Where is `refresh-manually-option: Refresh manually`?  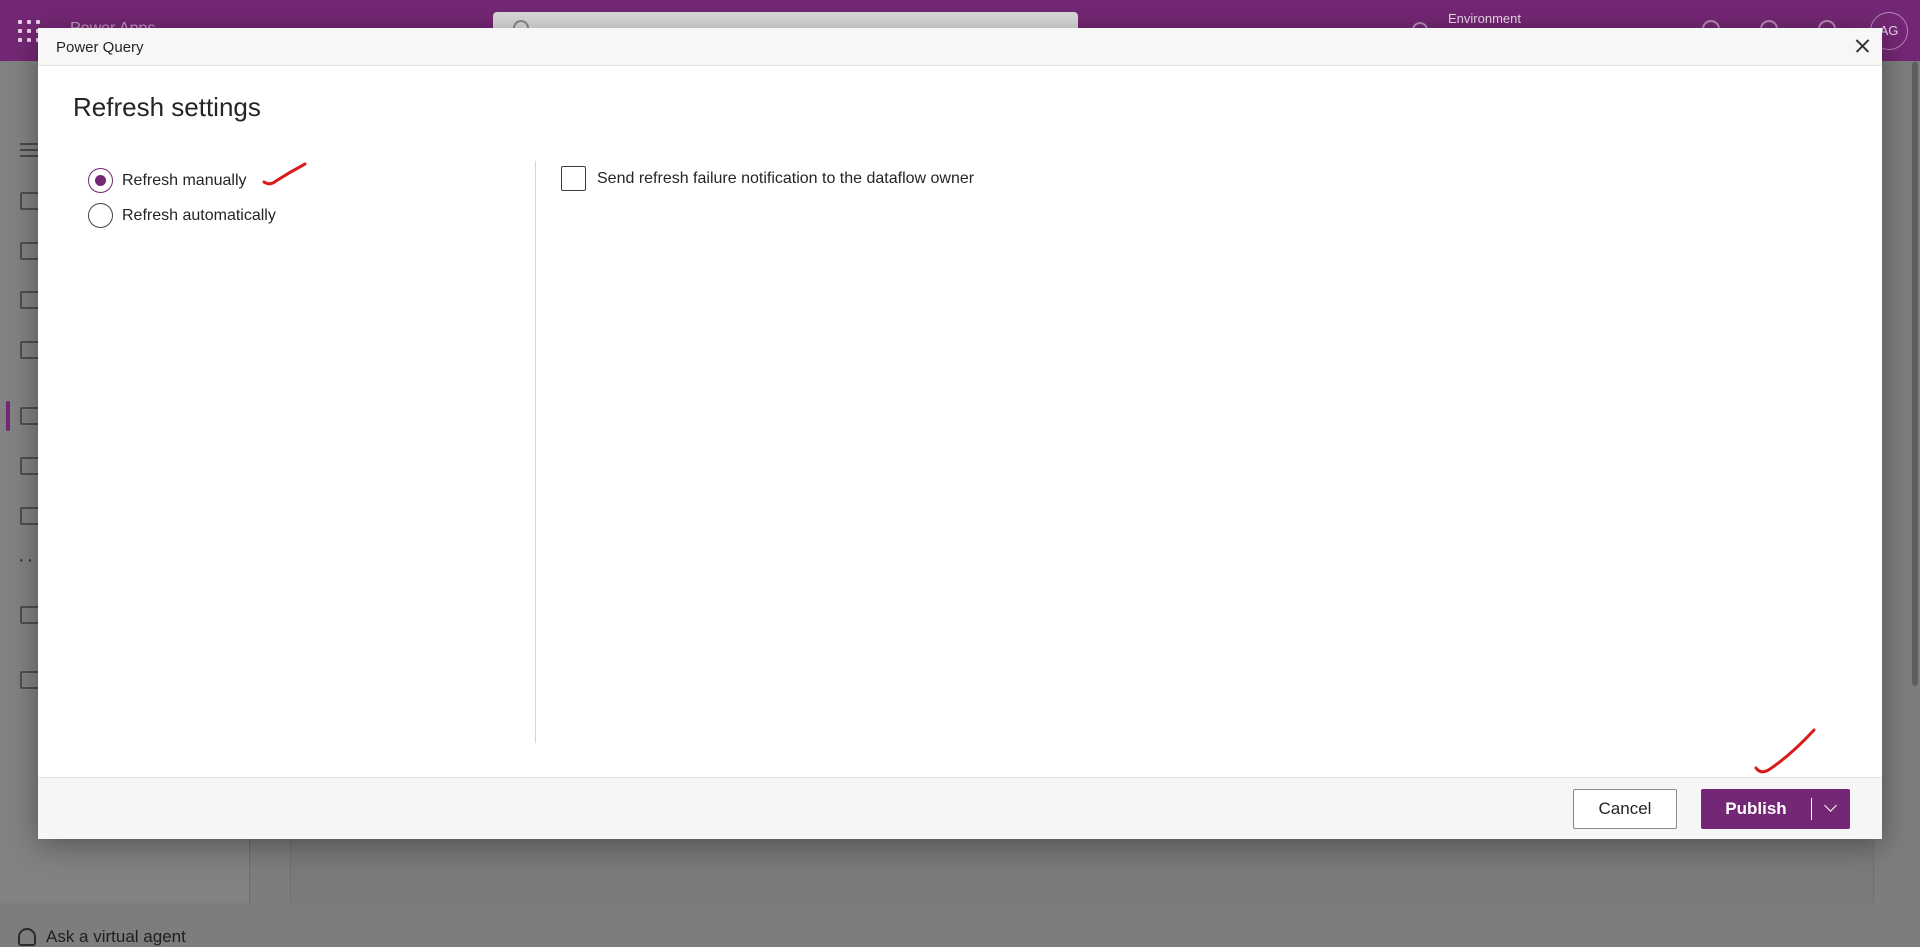 refresh-manually-option: Refresh manually is located at coordinates (167, 180).